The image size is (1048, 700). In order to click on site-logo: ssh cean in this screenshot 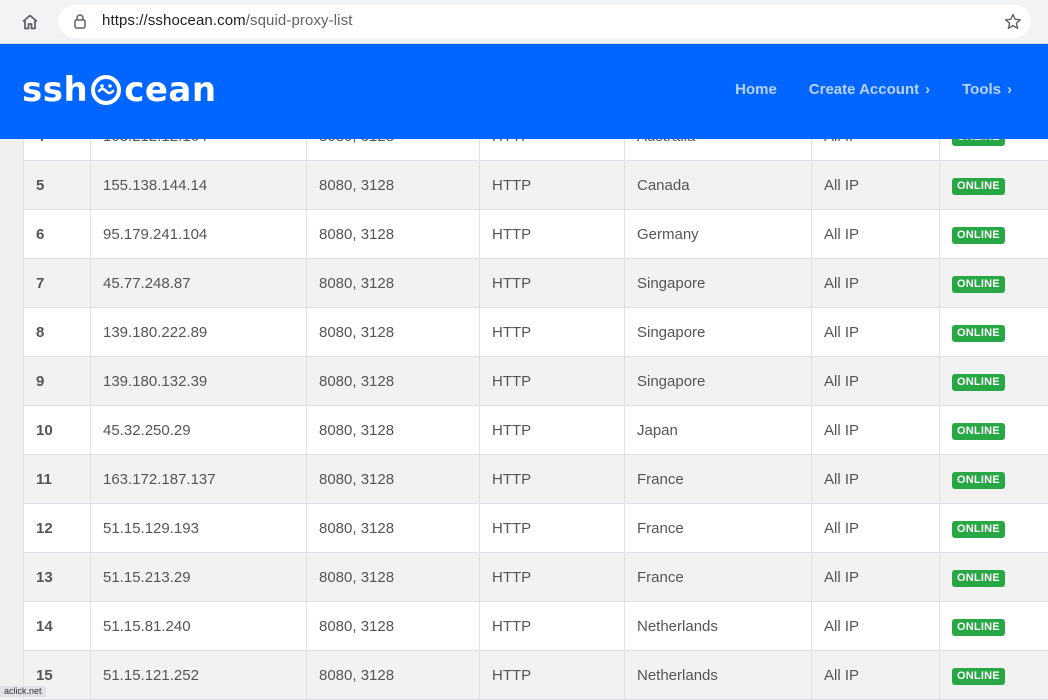, I will do `click(119, 90)`.